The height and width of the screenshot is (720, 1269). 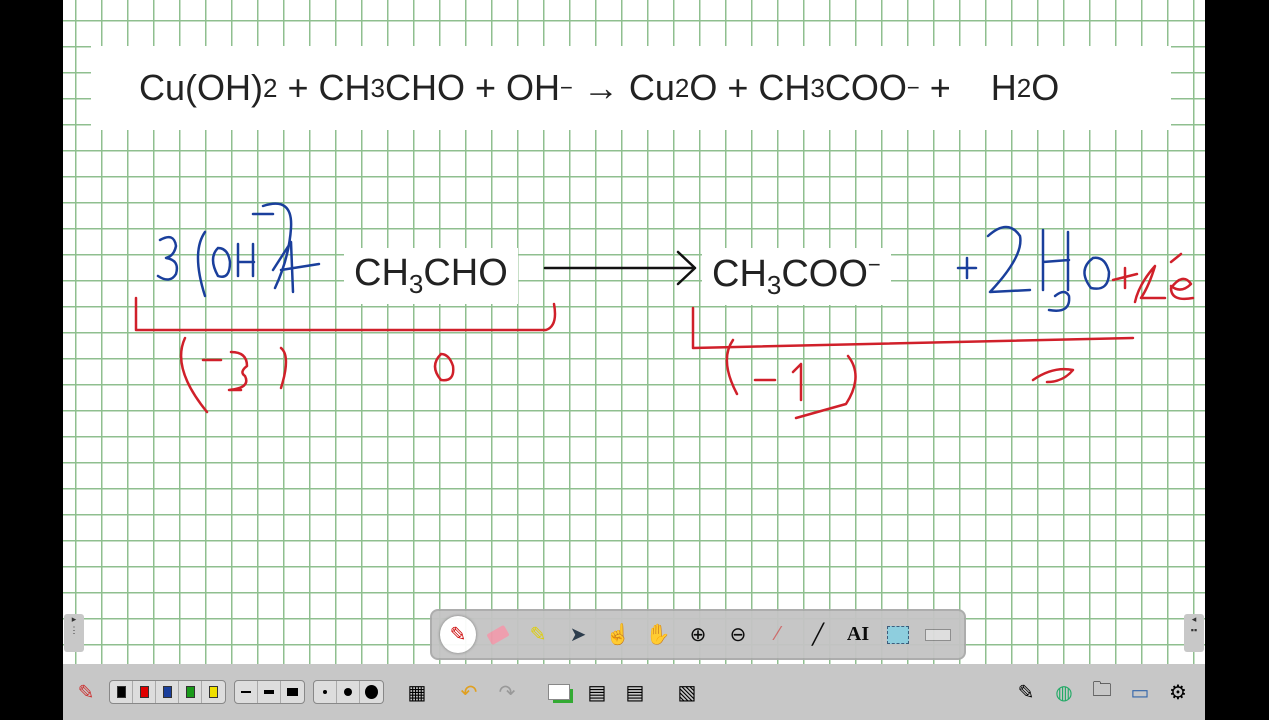 I want to click on width-thin, so click(x=246, y=692).